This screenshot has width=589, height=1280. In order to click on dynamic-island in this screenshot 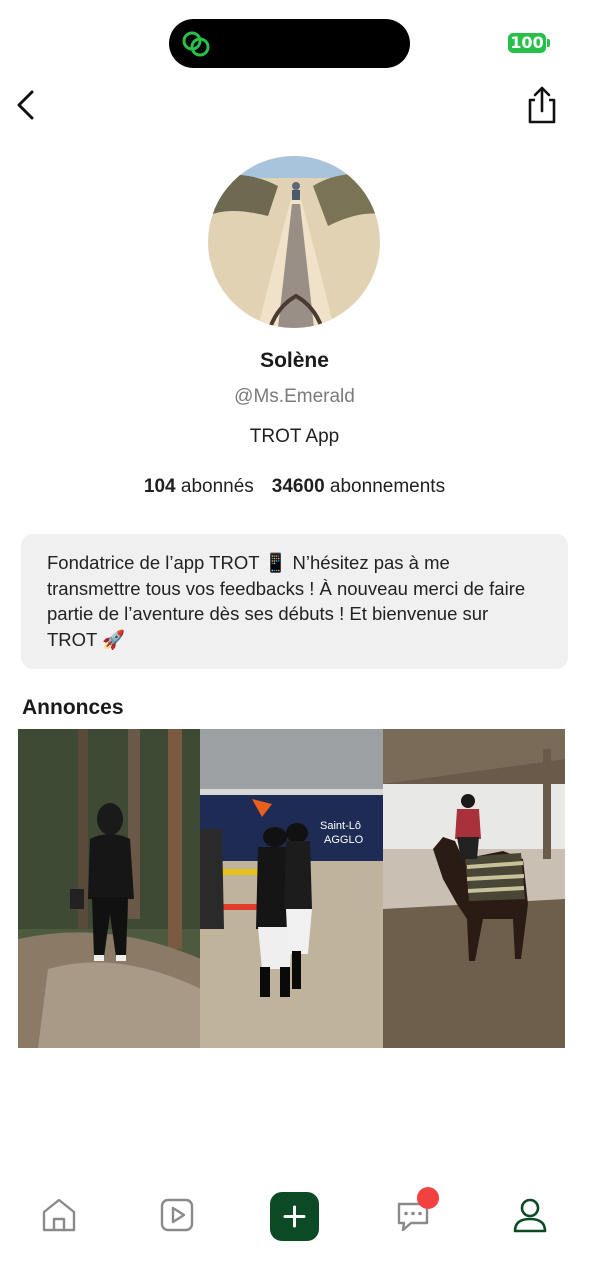, I will do `click(289, 43)`.